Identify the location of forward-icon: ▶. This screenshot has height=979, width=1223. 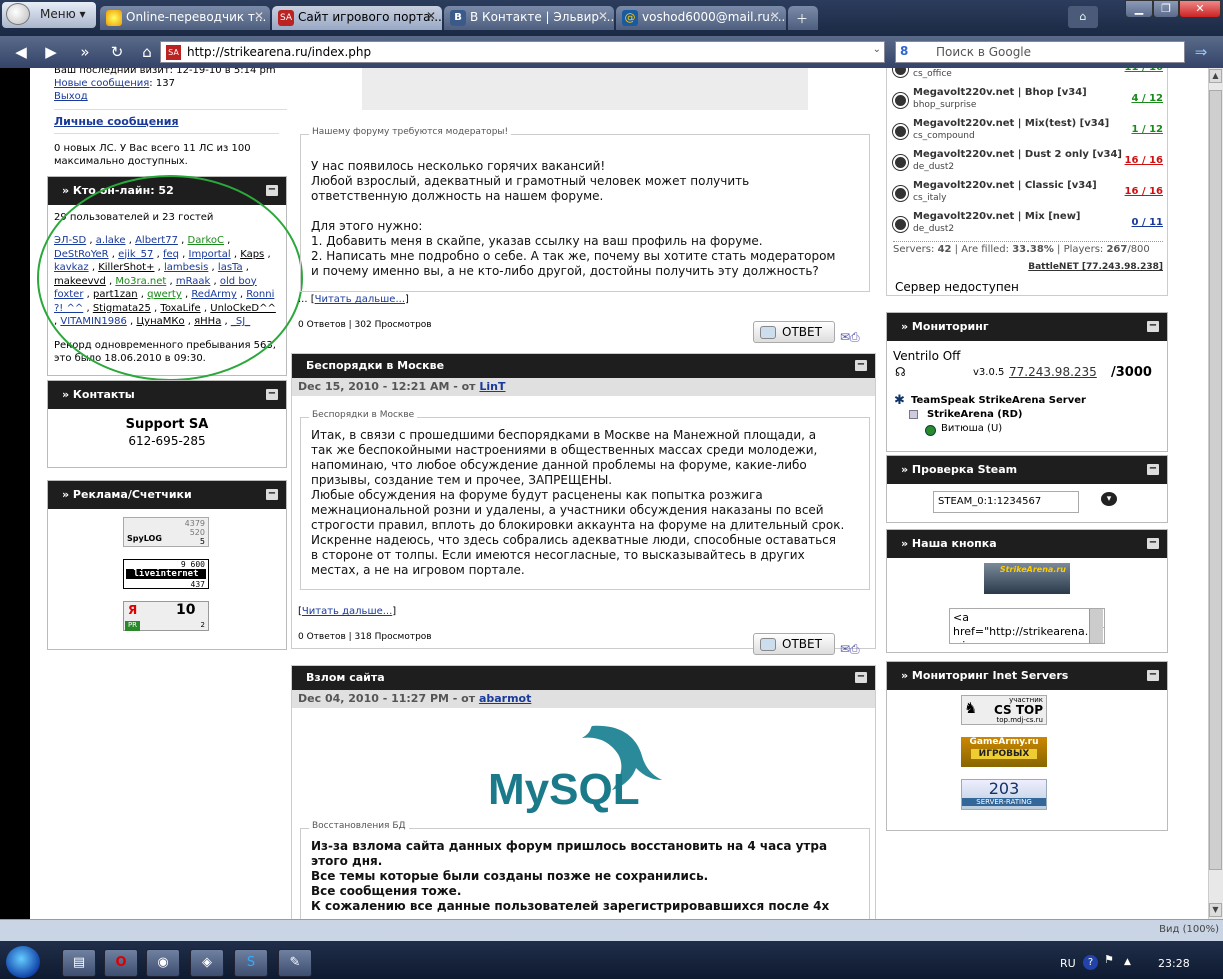
(51, 52).